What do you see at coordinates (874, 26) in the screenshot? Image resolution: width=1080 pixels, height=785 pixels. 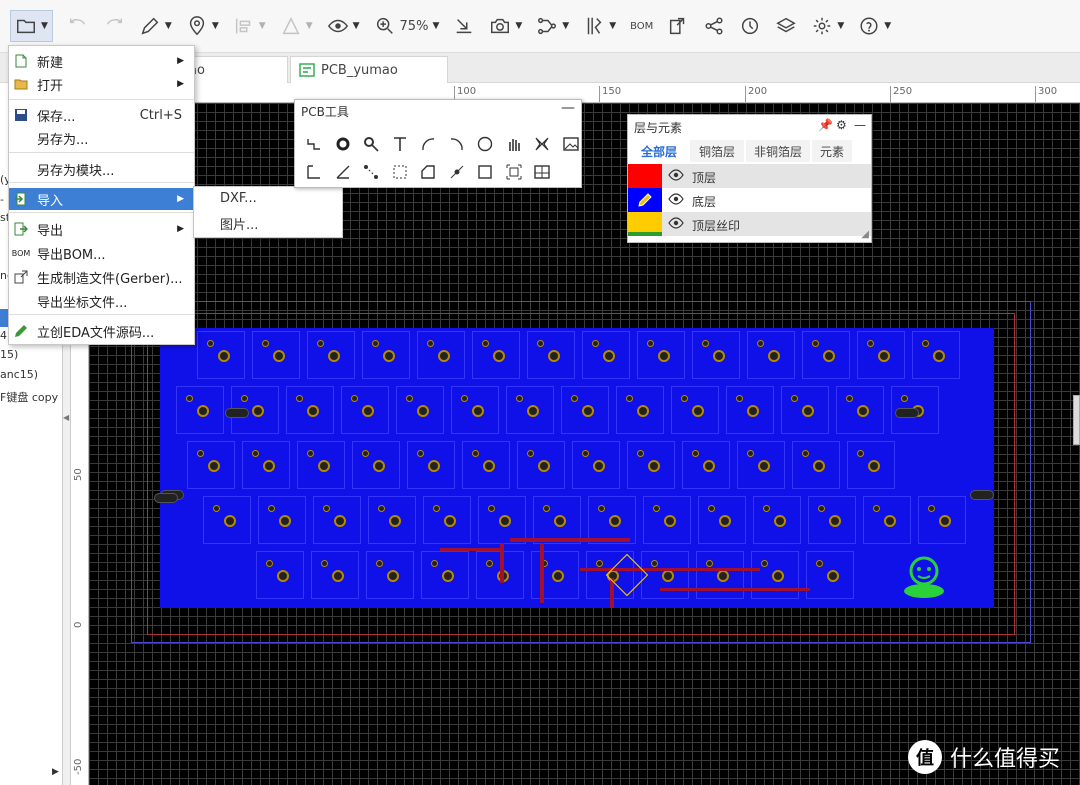 I see `help-button: ▼` at bounding box center [874, 26].